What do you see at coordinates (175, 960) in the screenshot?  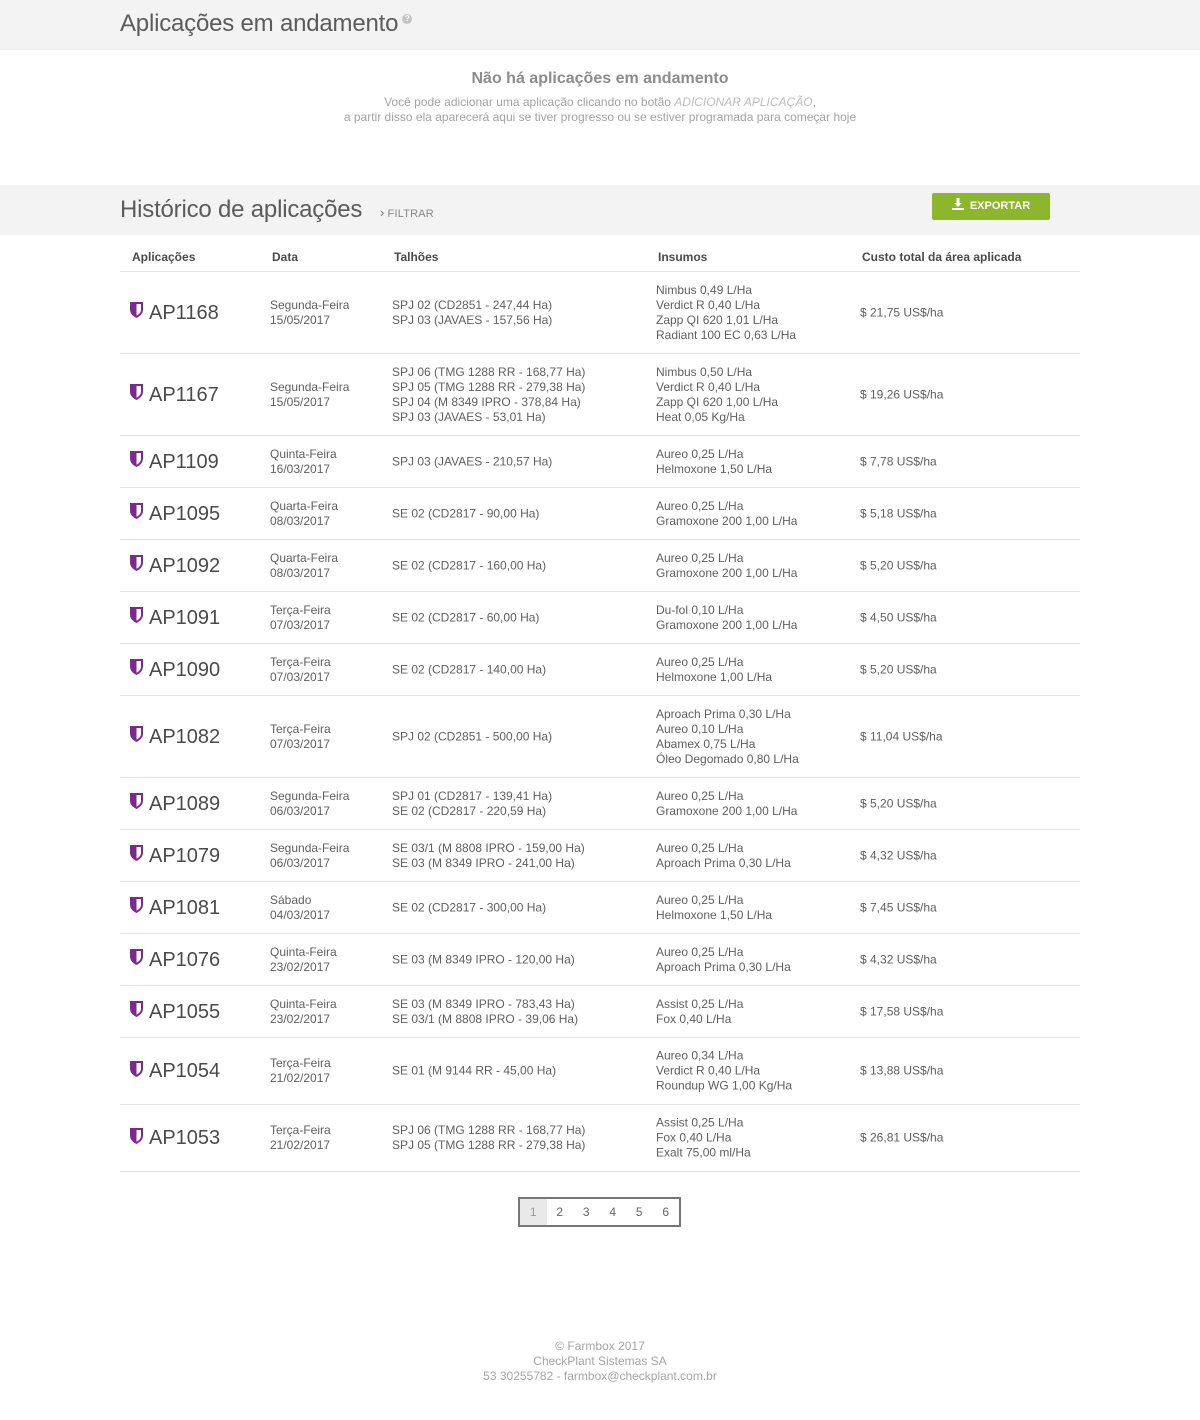 I see `application-id: AP1076` at bounding box center [175, 960].